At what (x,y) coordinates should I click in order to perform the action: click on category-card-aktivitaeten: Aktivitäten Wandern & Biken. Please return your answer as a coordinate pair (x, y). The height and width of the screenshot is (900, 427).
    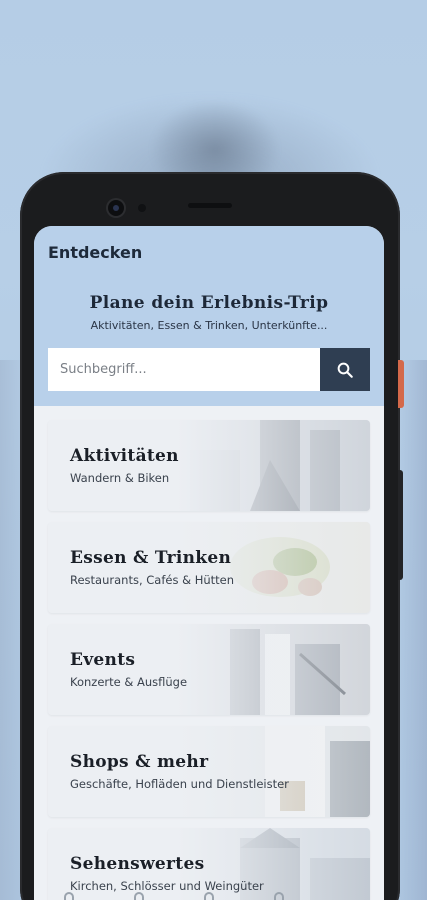
    Looking at the image, I should click on (209, 465).